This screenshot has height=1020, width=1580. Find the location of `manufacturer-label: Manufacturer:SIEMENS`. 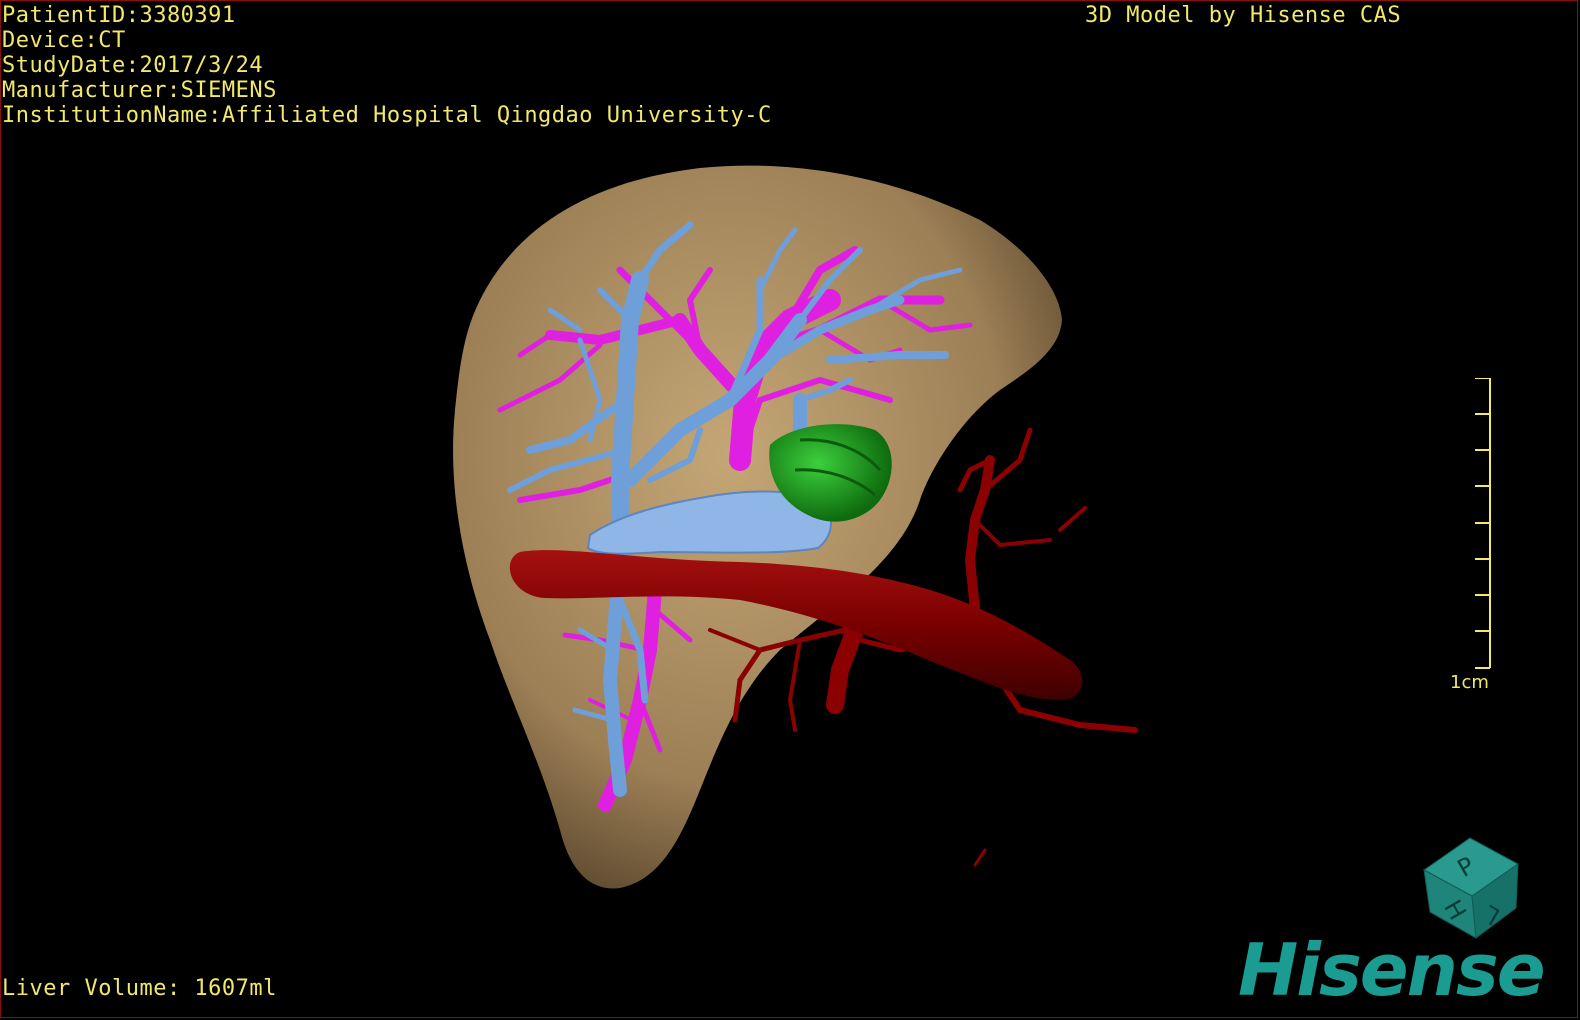

manufacturer-label: Manufacturer:SIEMENS is located at coordinates (139, 90).